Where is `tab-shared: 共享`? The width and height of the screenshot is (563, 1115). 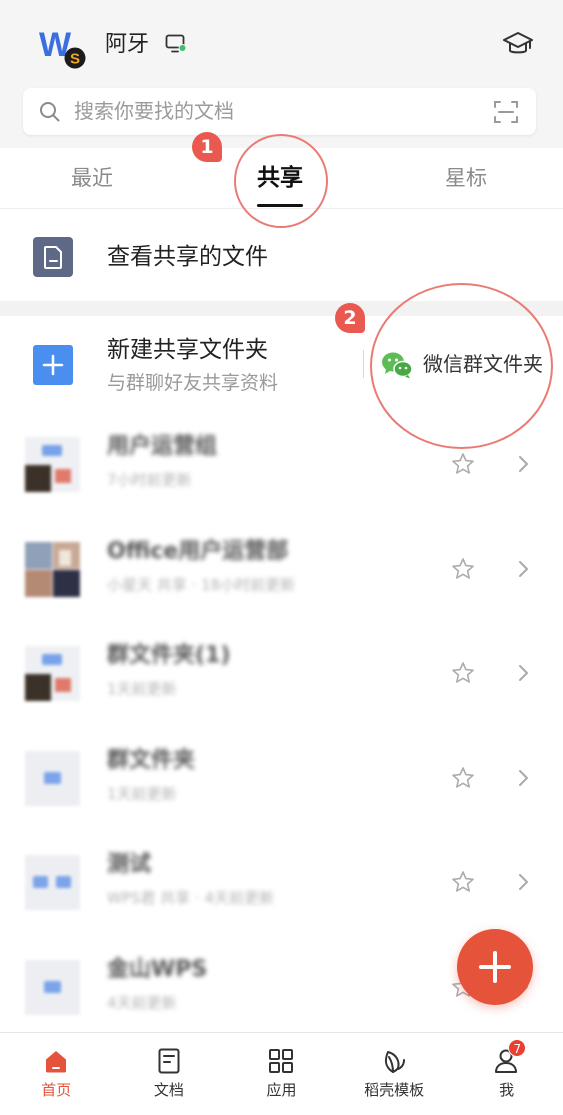
tab-shared: 共享 is located at coordinates (280, 178).